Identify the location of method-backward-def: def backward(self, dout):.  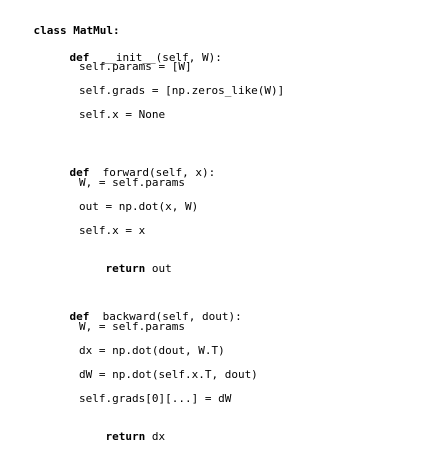
(142, 309).